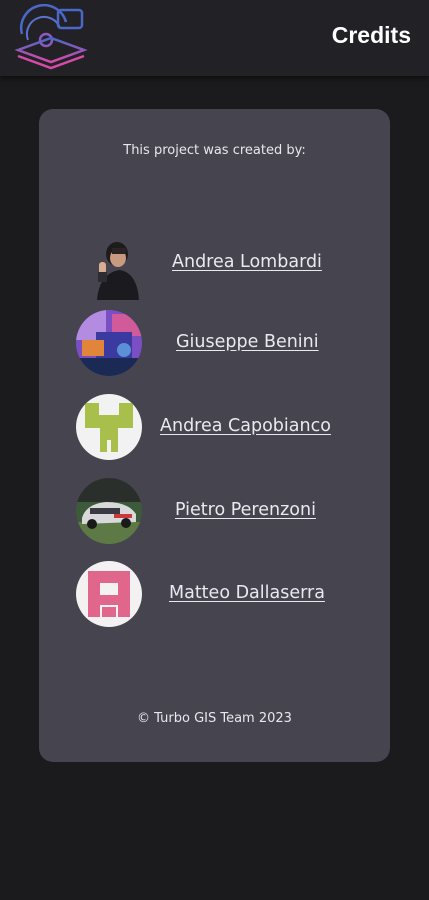 The width and height of the screenshot is (429, 900). What do you see at coordinates (109, 594) in the screenshot?
I see `pink-pixel-identicon-icon` at bounding box center [109, 594].